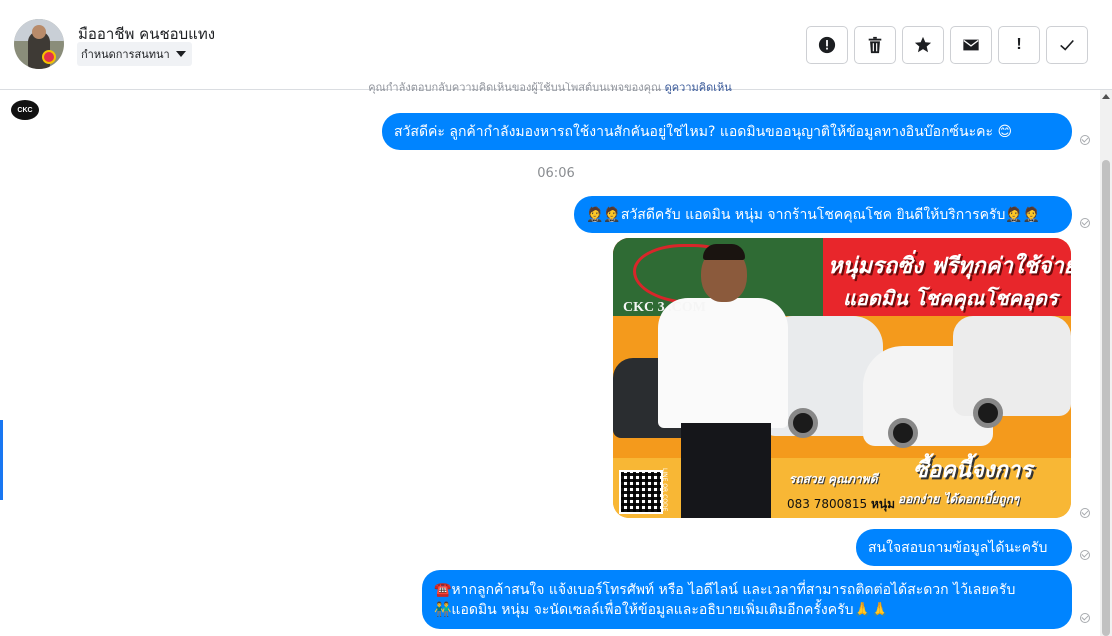 This screenshot has height=636, width=1112. I want to click on star-icon, so click(923, 44).